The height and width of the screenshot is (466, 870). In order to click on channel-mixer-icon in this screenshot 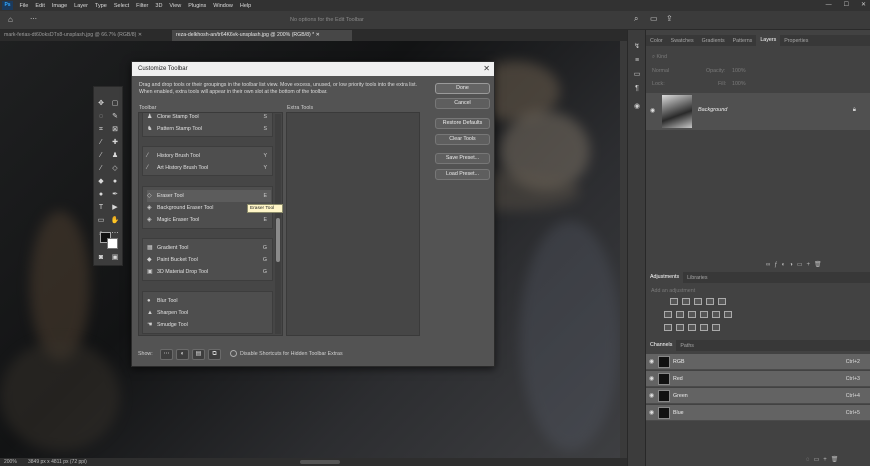, I will do `click(716, 314)`.